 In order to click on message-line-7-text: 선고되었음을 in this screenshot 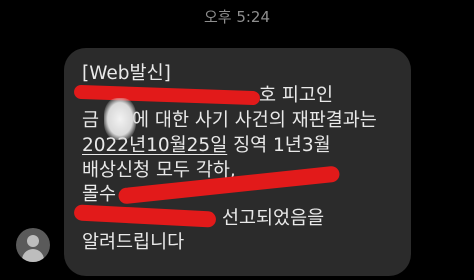, I will do `click(273, 218)`.